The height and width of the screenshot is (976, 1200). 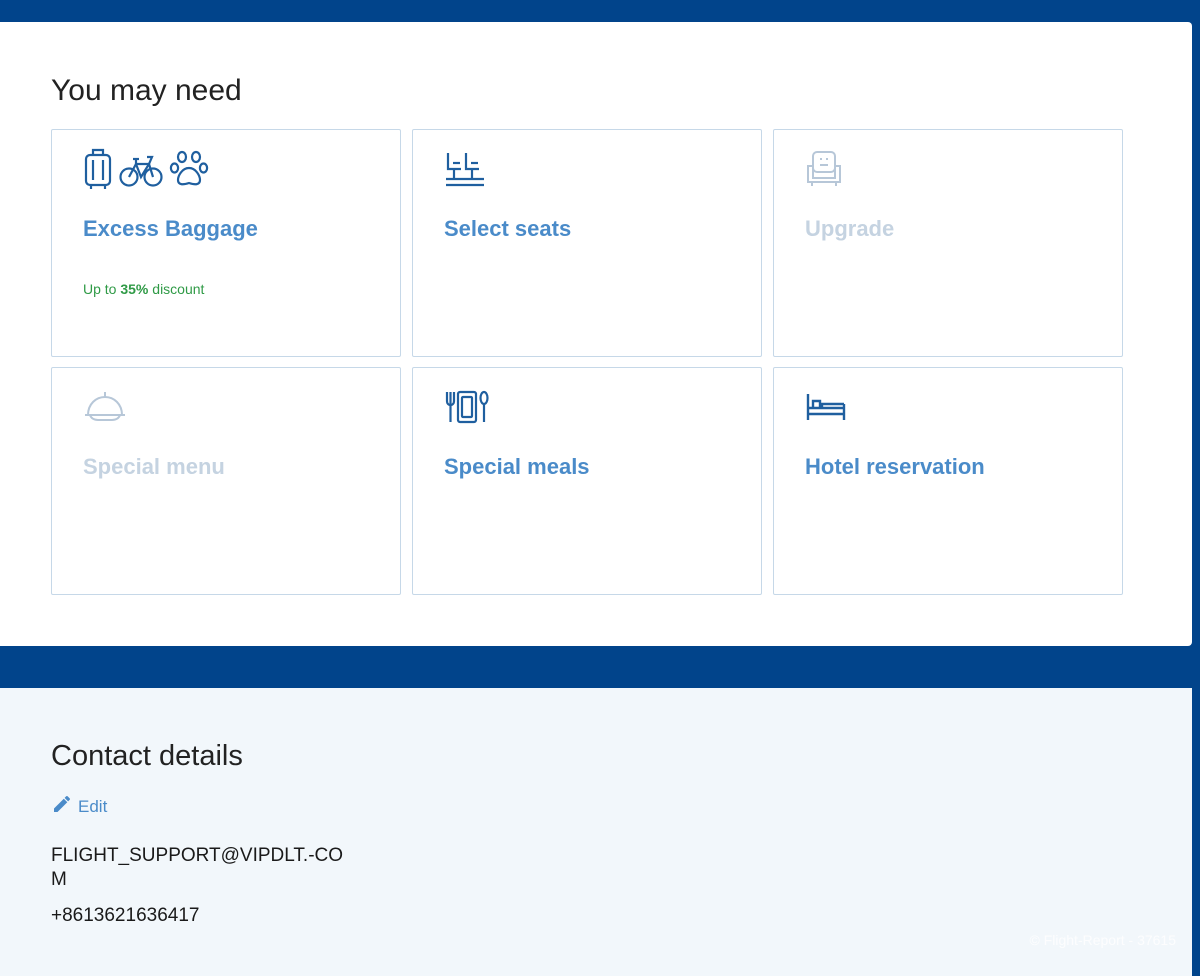 What do you see at coordinates (226, 243) in the screenshot?
I see `tile-excess-baggage: Excess Baggage Up to 35% discount` at bounding box center [226, 243].